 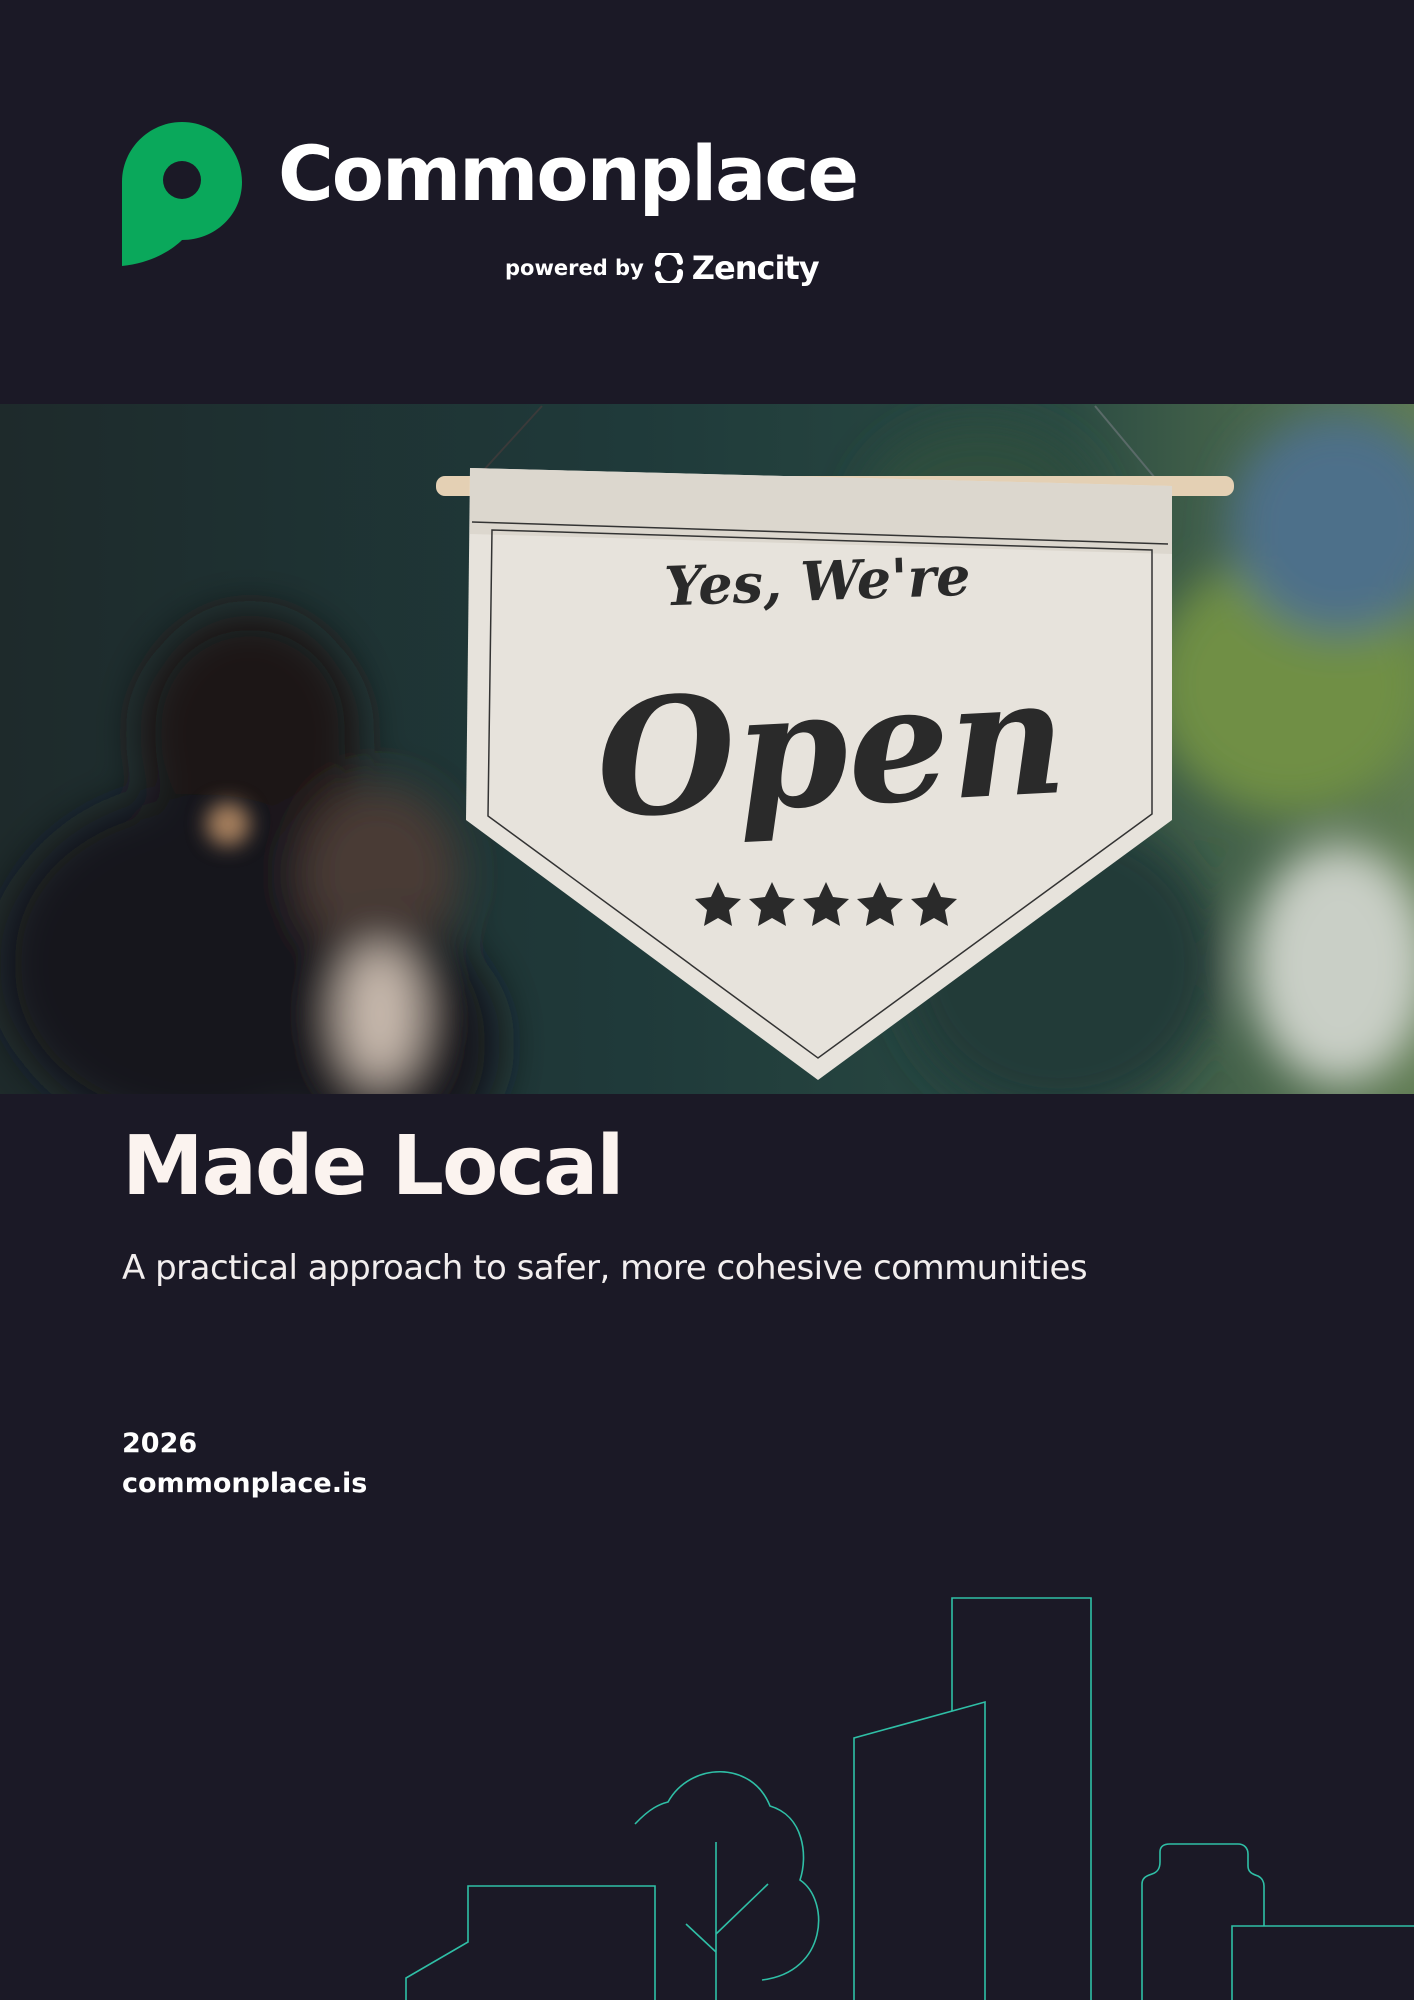 What do you see at coordinates (373, 1166) in the screenshot?
I see `cover-title: Made Local` at bounding box center [373, 1166].